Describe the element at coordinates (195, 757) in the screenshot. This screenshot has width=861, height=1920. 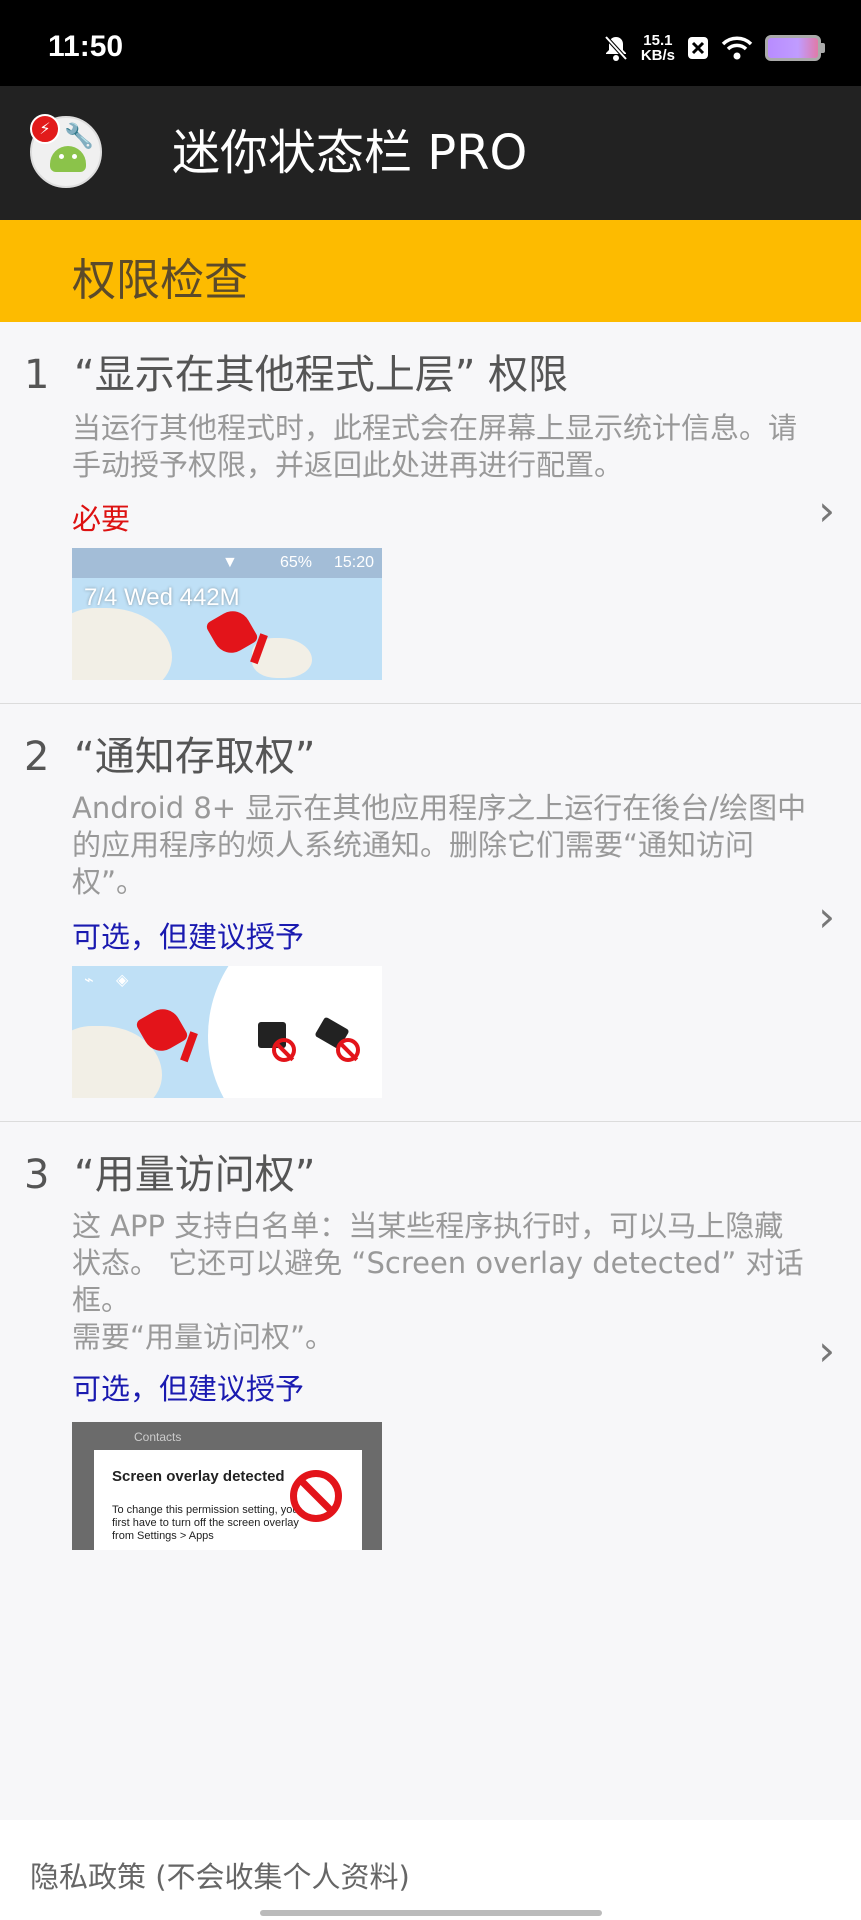
I see `permission-title-text: “通知存取权”` at that location.